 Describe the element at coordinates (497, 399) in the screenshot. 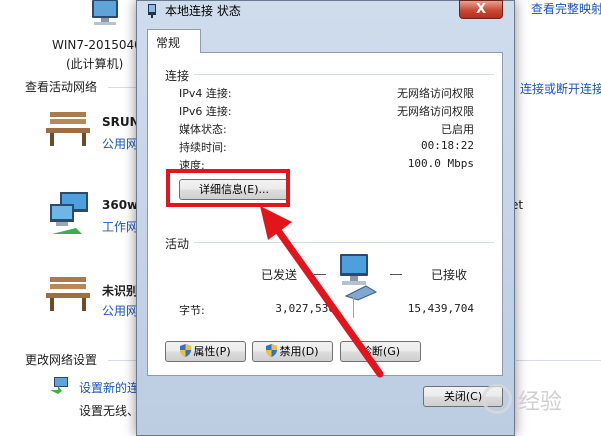

I see `watermark-logo` at that location.